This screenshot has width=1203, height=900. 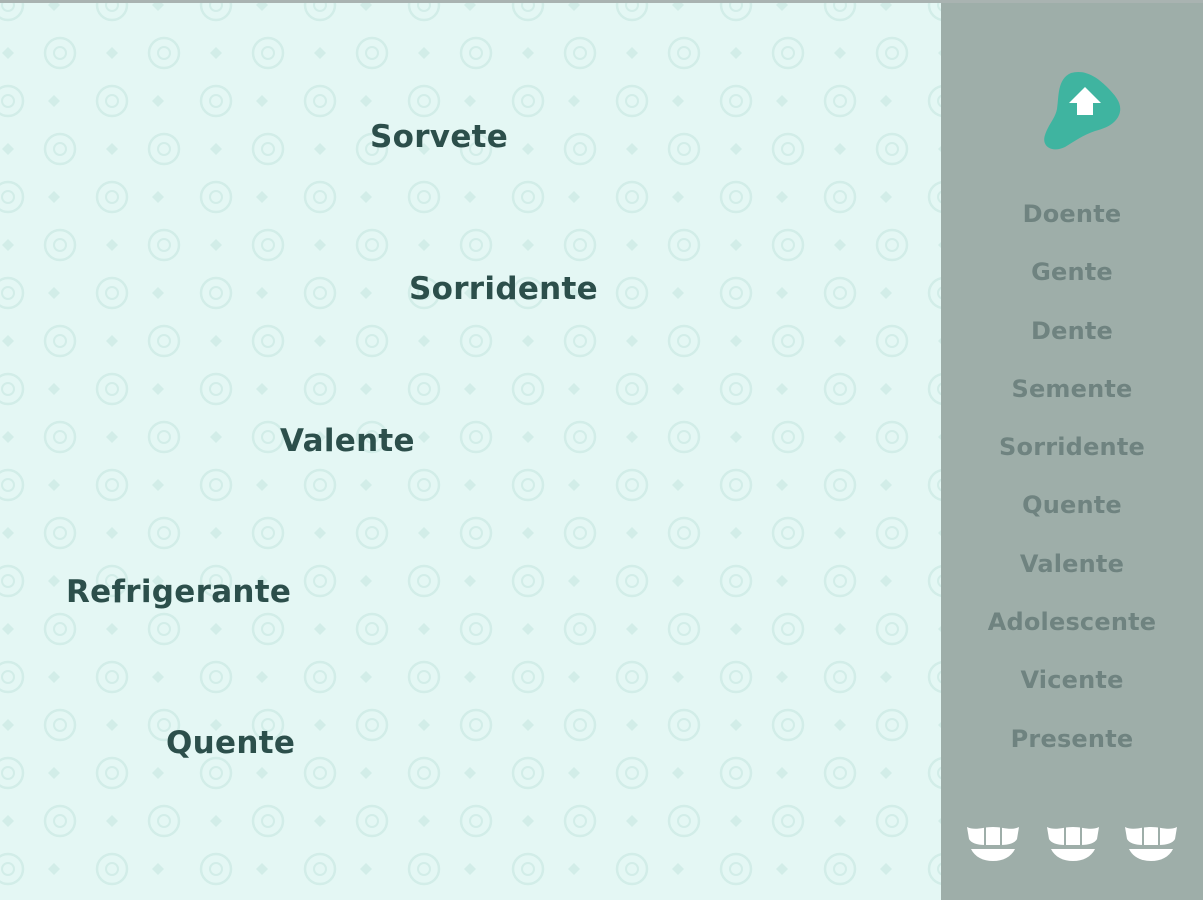 I want to click on home-arrow-icon, so click(x=1082, y=110).